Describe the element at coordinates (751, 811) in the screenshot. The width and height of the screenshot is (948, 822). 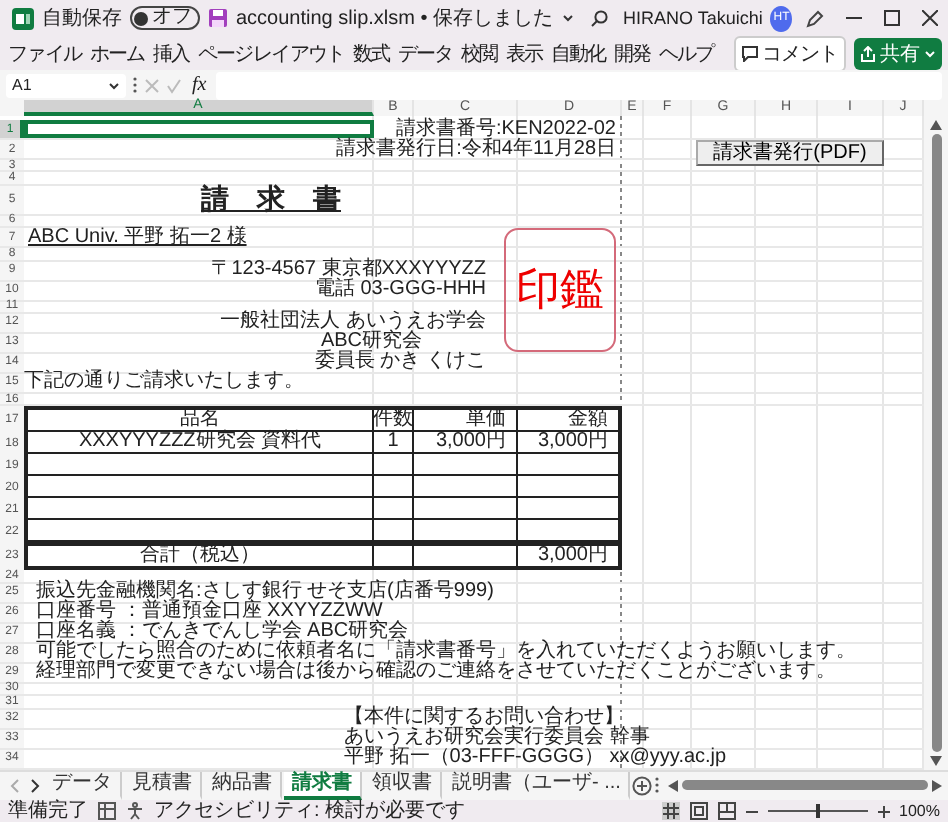
I see `zoom-out-icon` at that location.